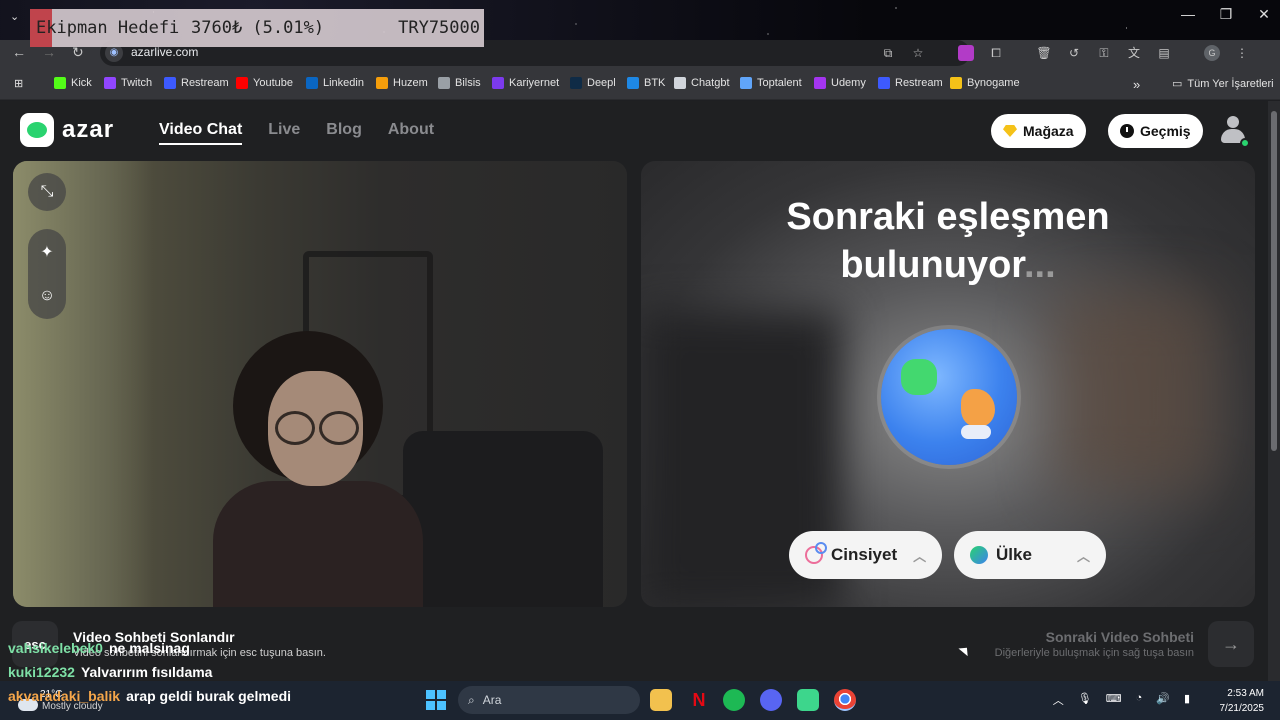 The height and width of the screenshot is (720, 1280). Describe the element at coordinates (439, 28) in the screenshot. I see `goal-target: TRY75000` at that location.